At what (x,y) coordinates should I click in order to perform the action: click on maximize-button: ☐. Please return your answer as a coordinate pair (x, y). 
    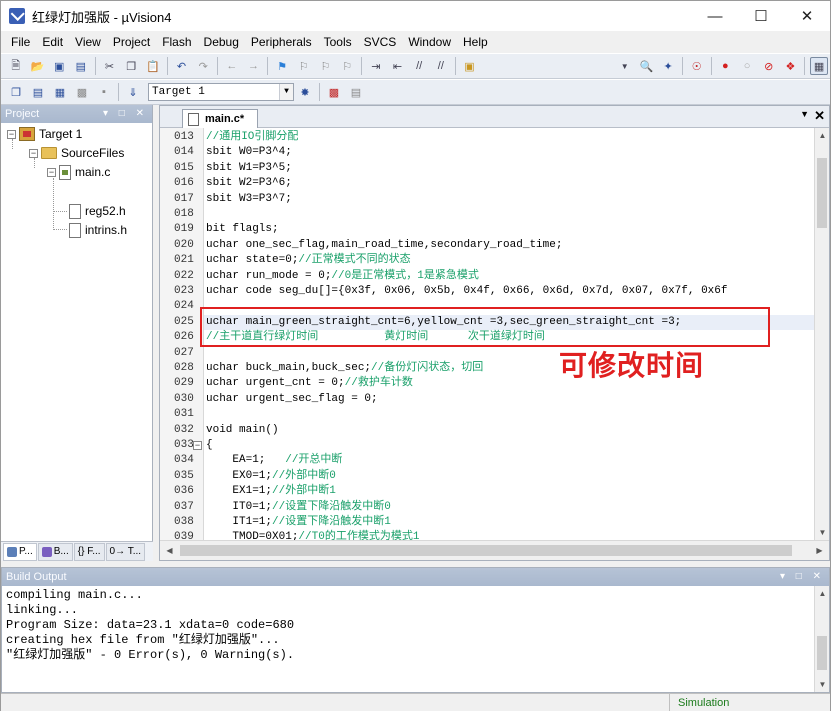
    Looking at the image, I should click on (761, 16).